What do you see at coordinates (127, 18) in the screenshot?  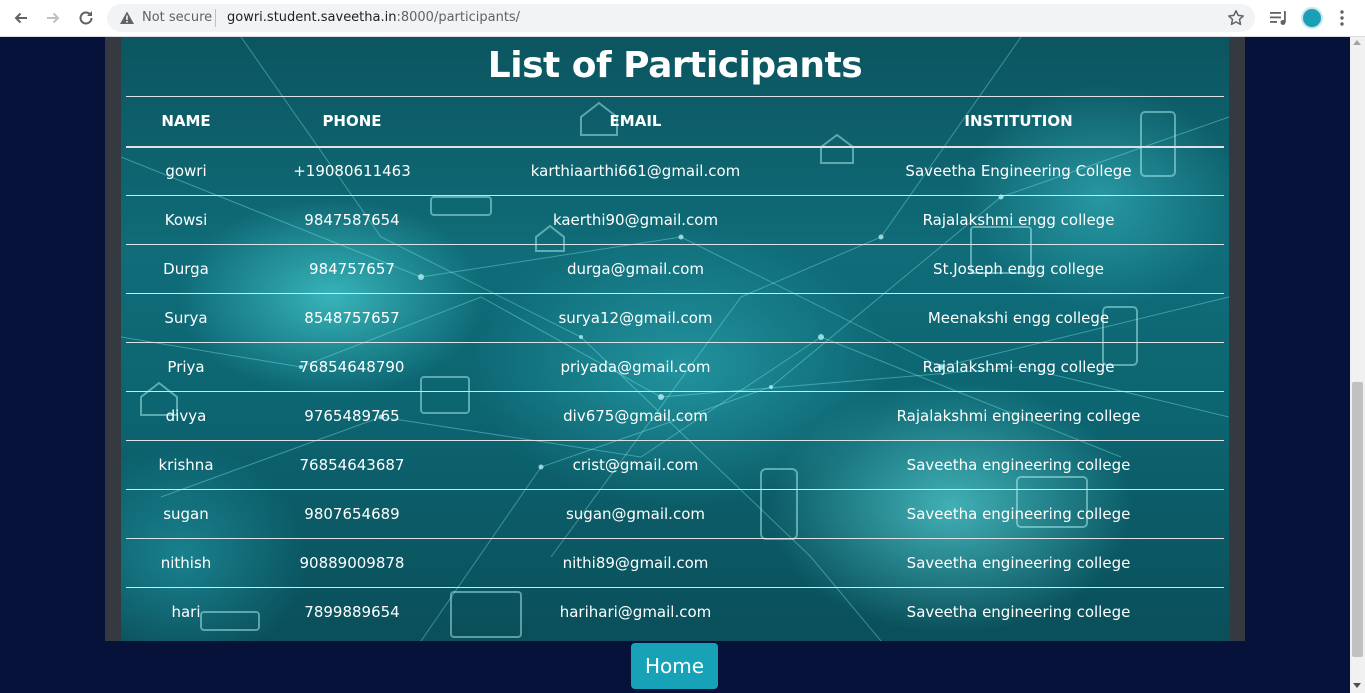 I see `warning-icon` at bounding box center [127, 18].